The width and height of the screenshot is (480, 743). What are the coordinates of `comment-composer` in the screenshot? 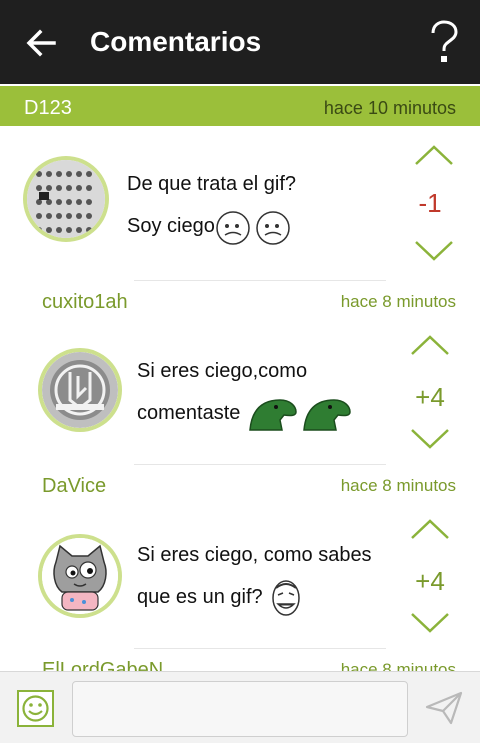 It's located at (240, 707).